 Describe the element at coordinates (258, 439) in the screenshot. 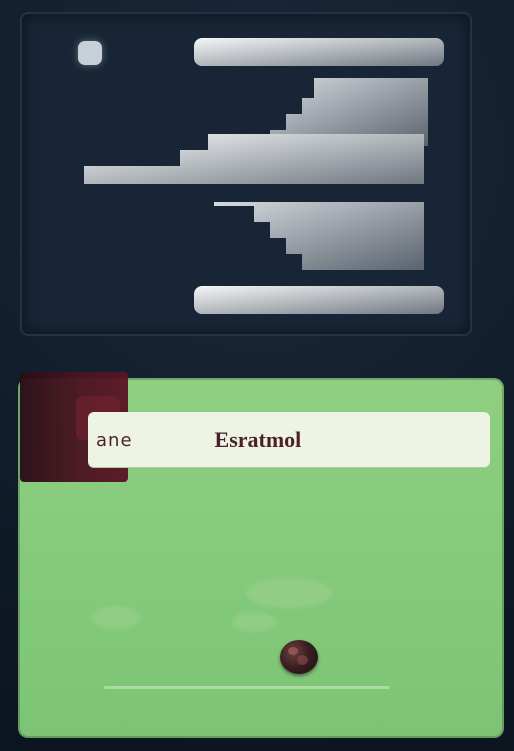

I see `header-title: Esratmol` at that location.